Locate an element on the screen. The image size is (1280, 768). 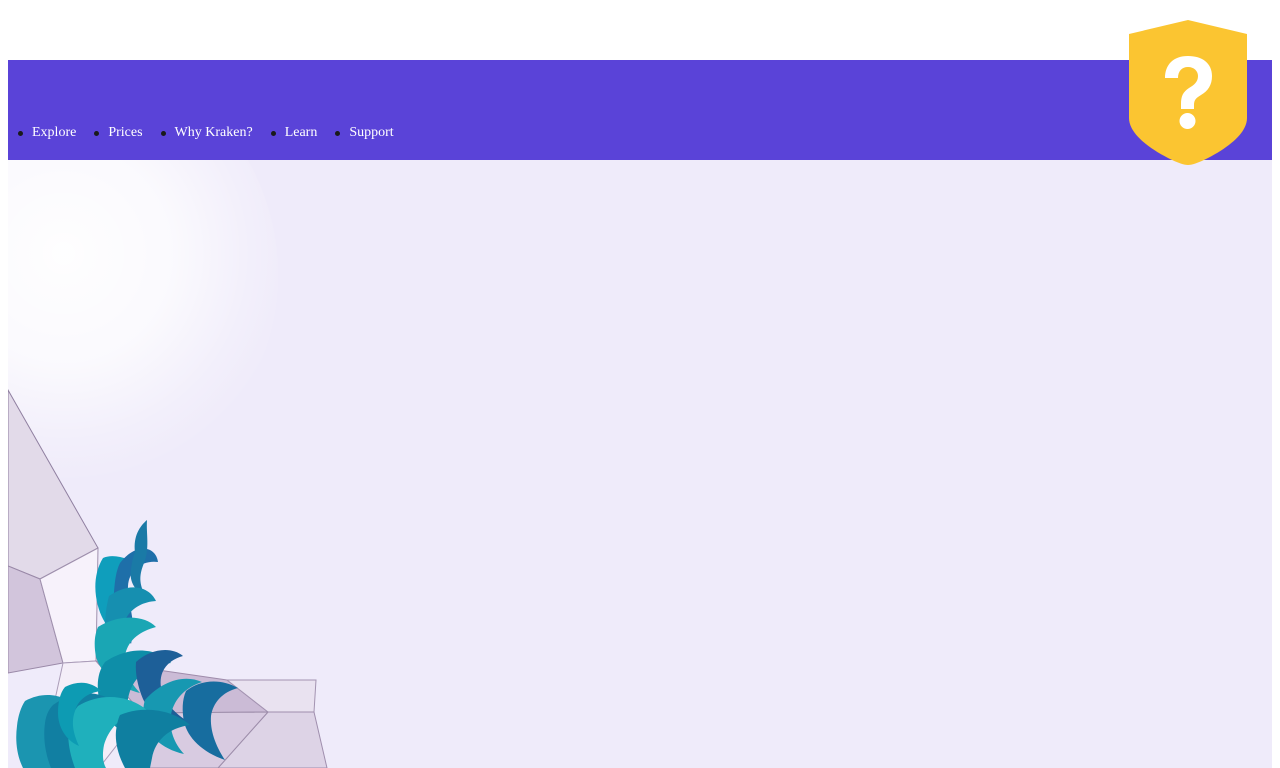
nav-item-why-kraken: Why Kraken? is located at coordinates (206, 133).